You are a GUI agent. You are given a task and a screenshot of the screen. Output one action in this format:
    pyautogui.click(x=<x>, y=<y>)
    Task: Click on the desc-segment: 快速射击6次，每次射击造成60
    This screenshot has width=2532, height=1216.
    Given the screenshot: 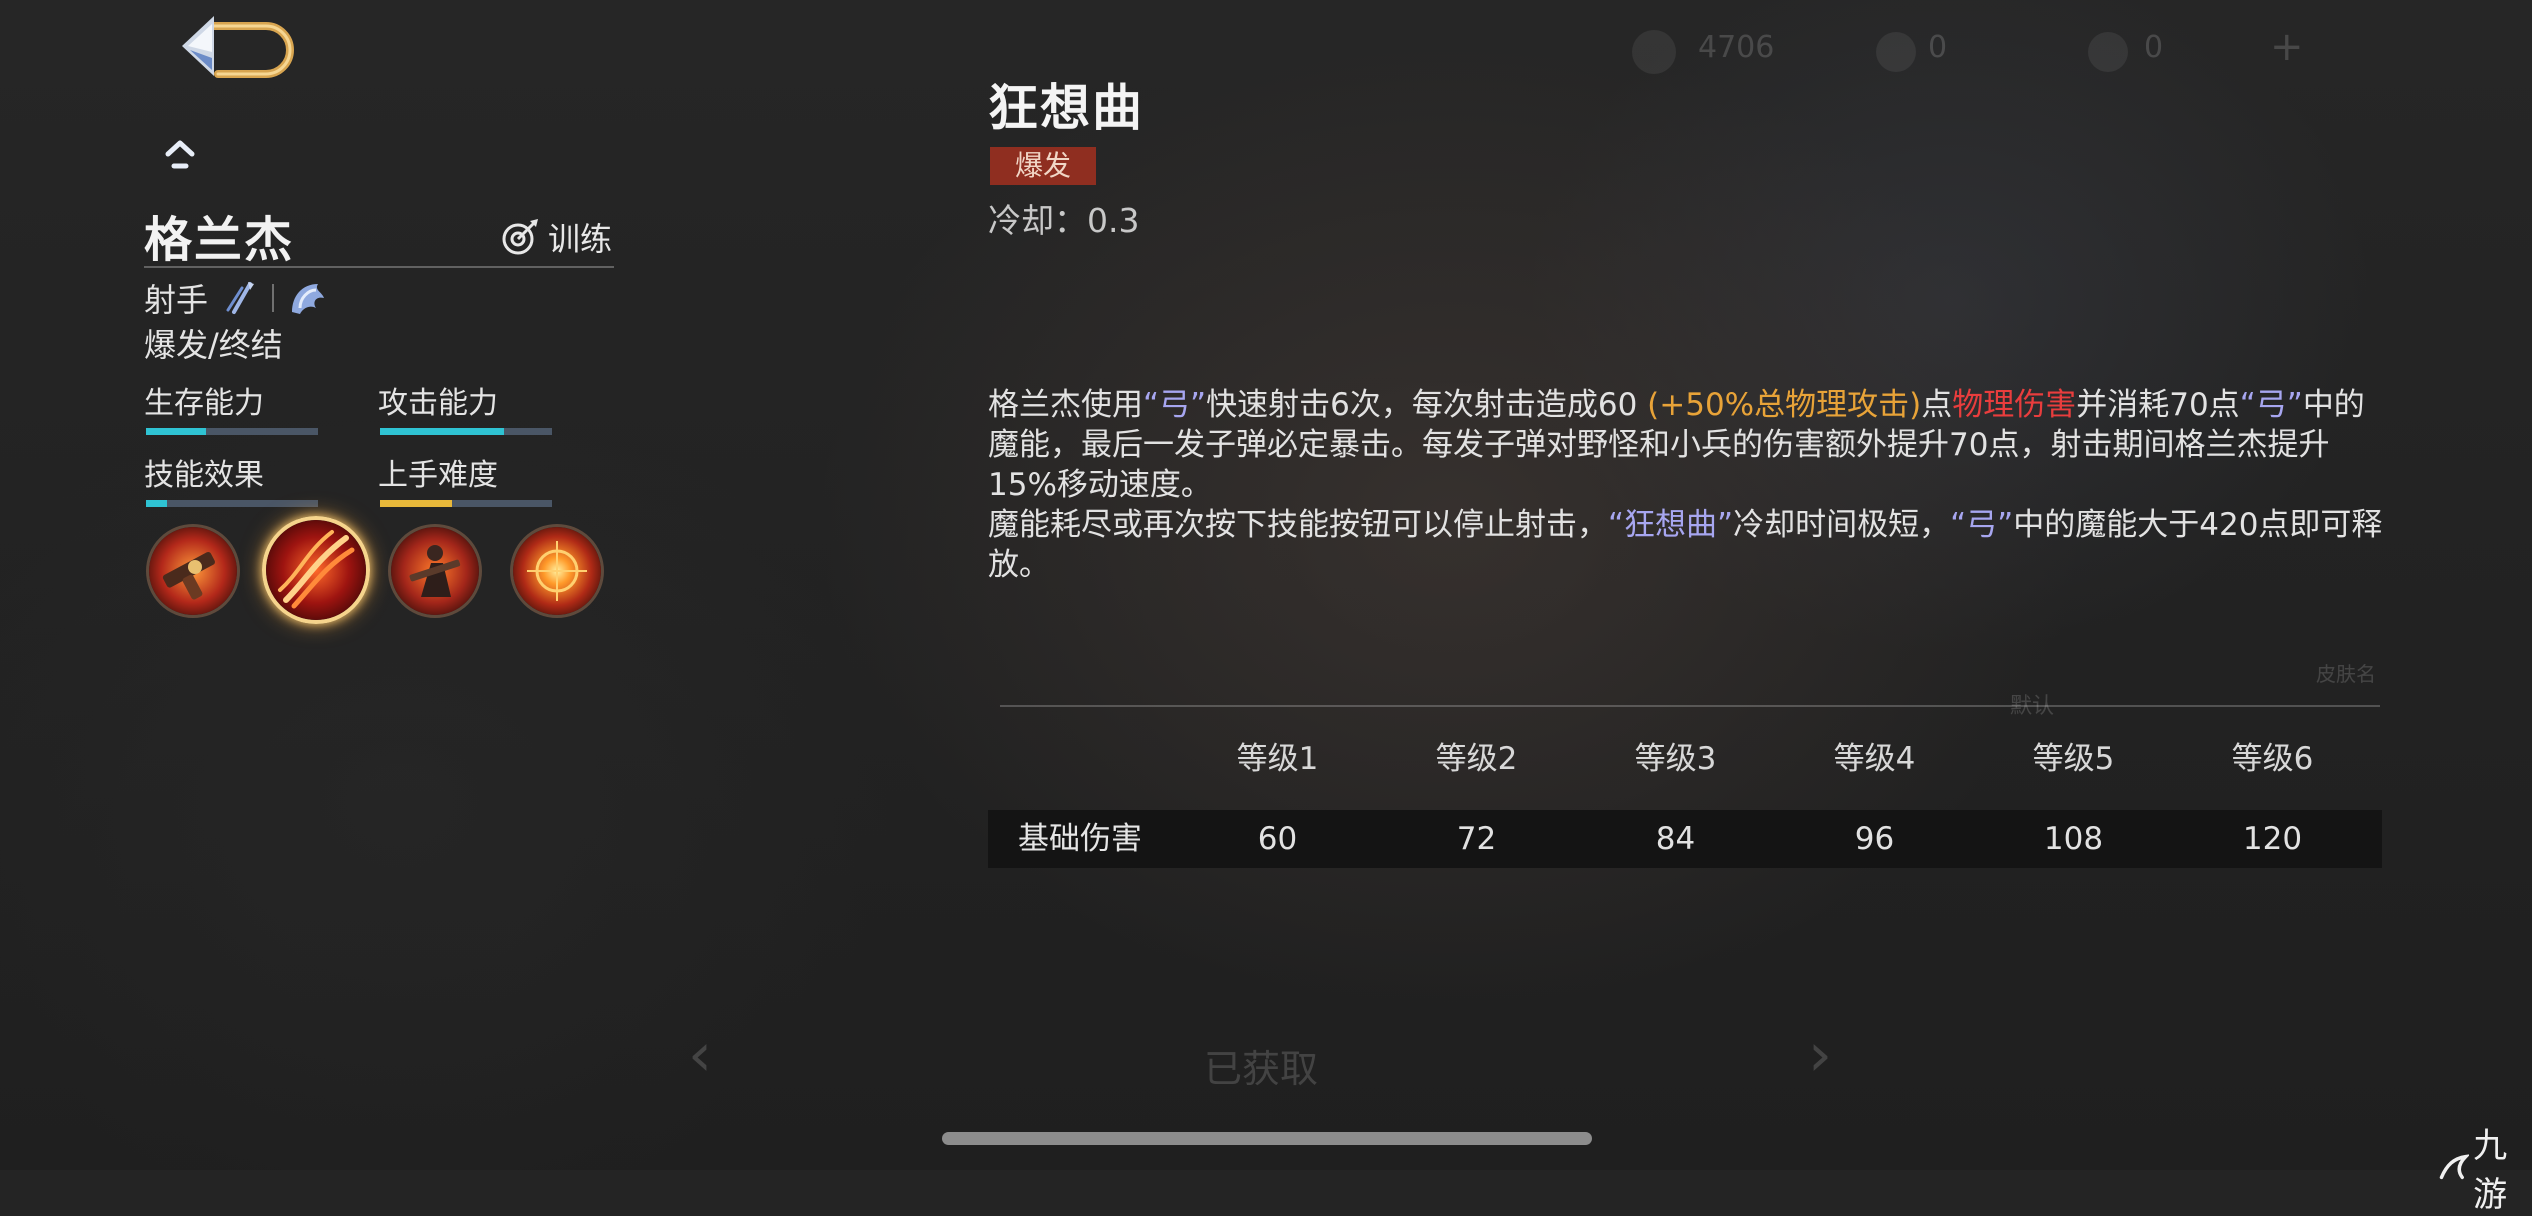 What is the action you would take?
    pyautogui.click(x=1427, y=405)
    